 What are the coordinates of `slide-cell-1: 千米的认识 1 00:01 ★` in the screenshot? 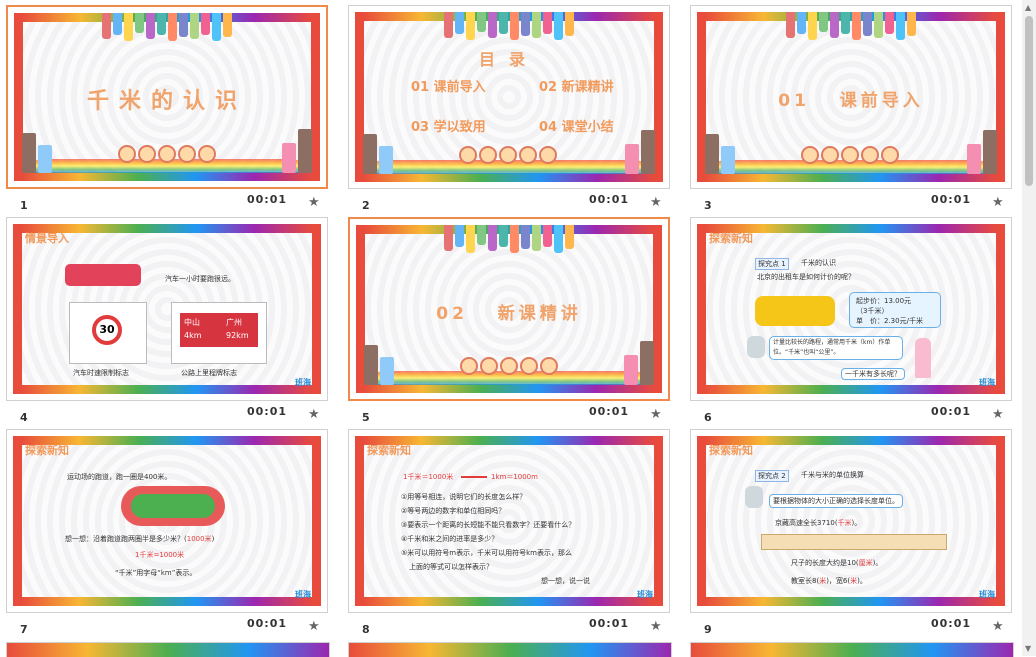 It's located at (167, 111).